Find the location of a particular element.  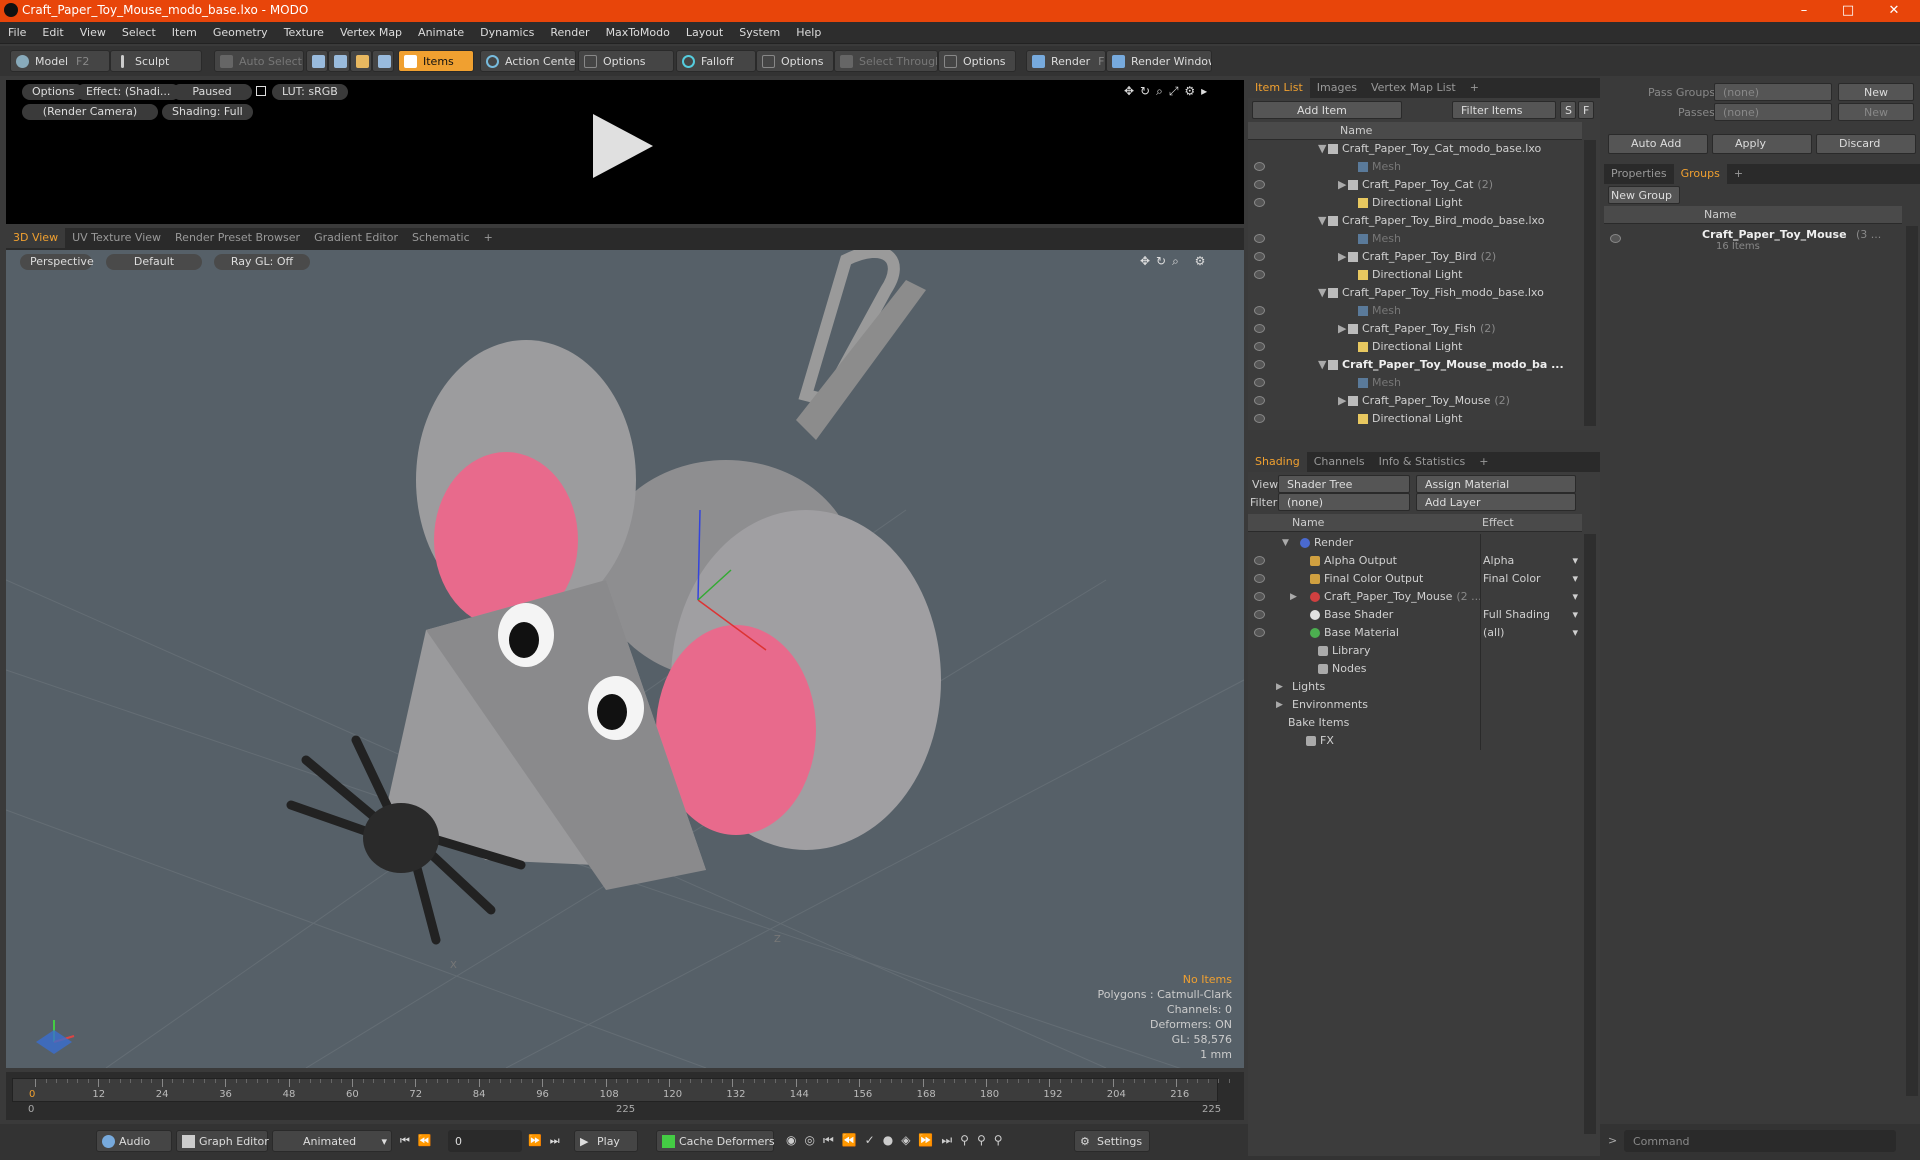

add-layer-dropdown: Add Layer is located at coordinates (1496, 502).